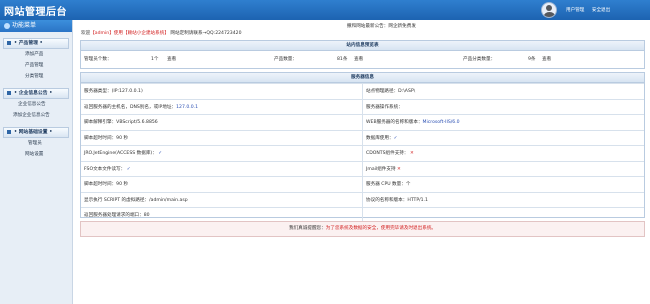  What do you see at coordinates (362, 46) in the screenshot?
I see `overview-title: 站内信息预览表` at bounding box center [362, 46].